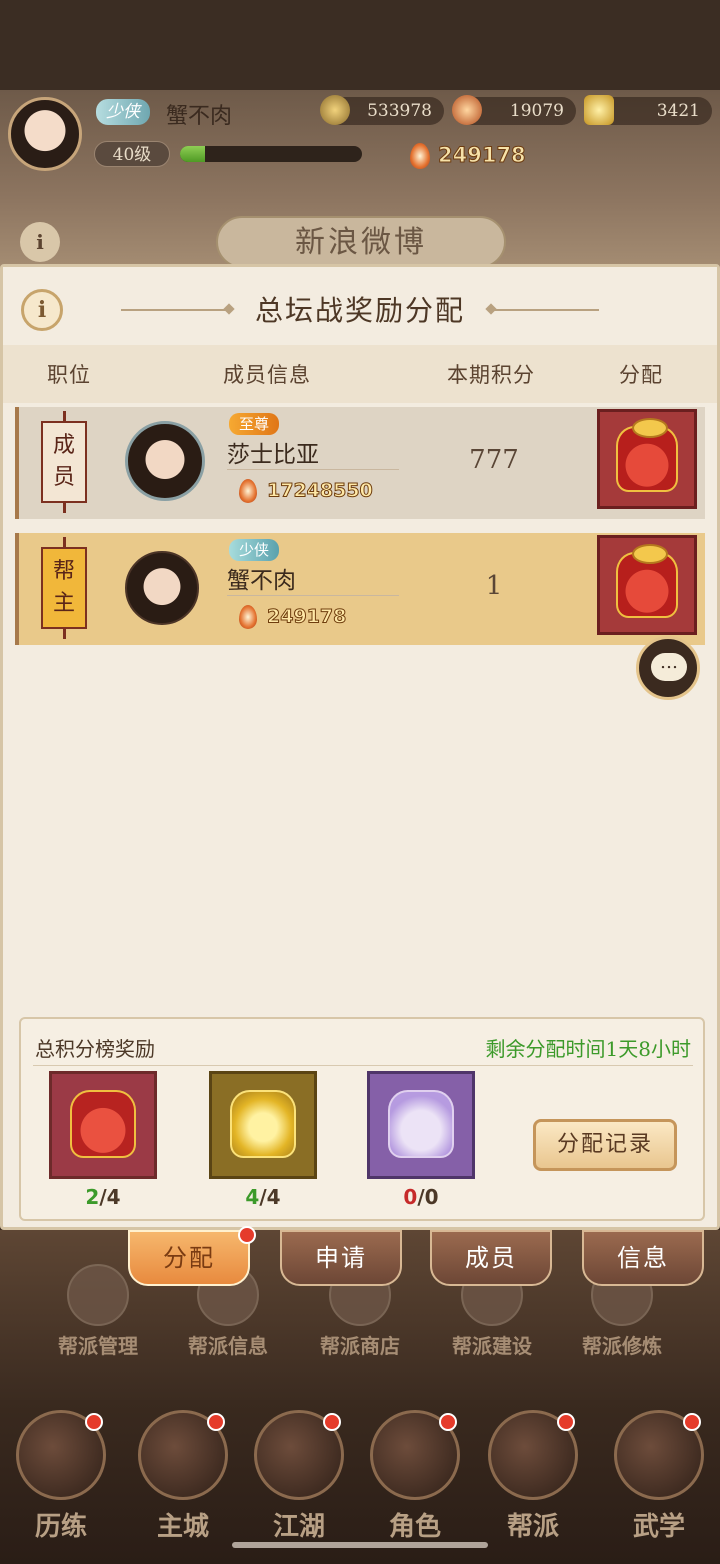  I want to click on member-power: 17248550, so click(306, 491).